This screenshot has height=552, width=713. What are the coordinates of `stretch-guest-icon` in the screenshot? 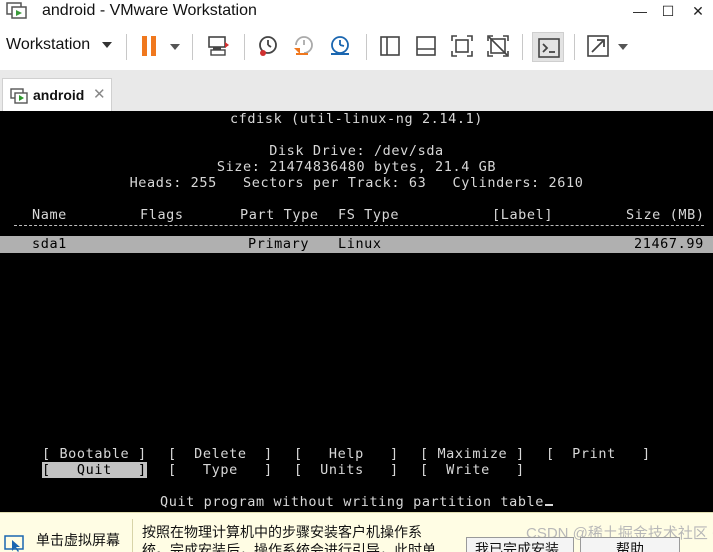 It's located at (598, 46).